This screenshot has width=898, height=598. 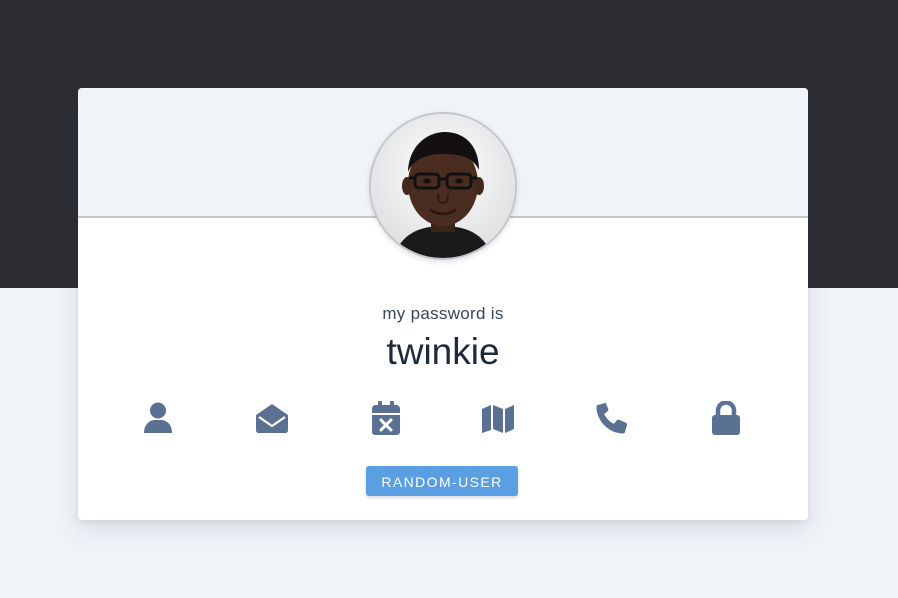 What do you see at coordinates (443, 313) in the screenshot?
I see `attribute-caption: my password is` at bounding box center [443, 313].